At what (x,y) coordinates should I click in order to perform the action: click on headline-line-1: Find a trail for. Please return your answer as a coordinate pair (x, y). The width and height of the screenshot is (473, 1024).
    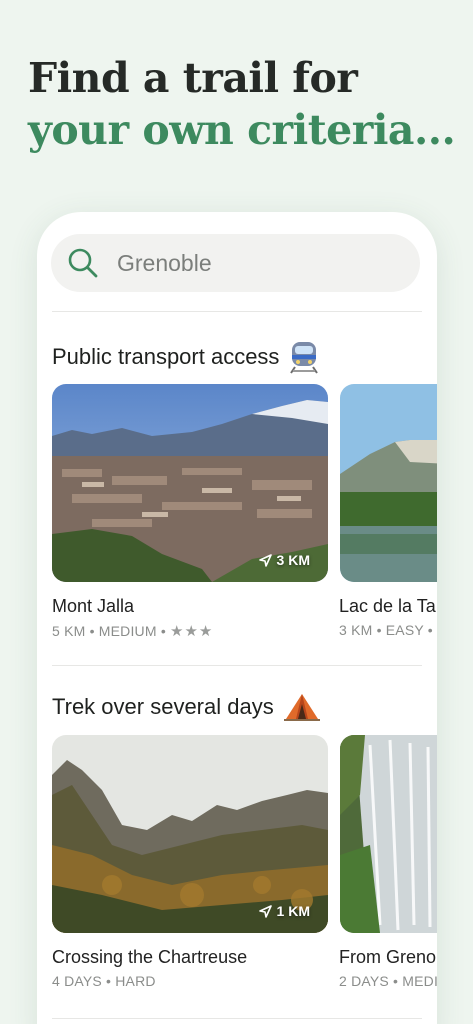
    Looking at the image, I should click on (193, 78).